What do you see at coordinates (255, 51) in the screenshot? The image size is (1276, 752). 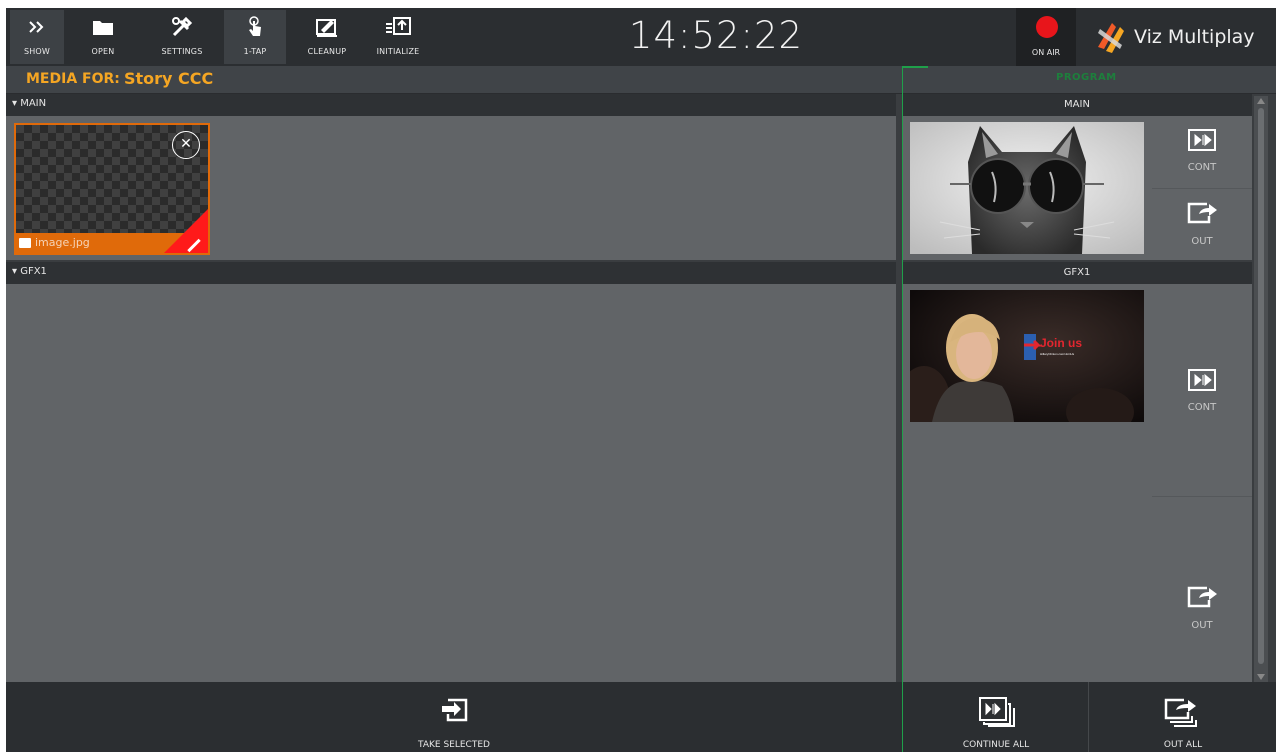 I see `one-tap-label: 1-TAP` at bounding box center [255, 51].